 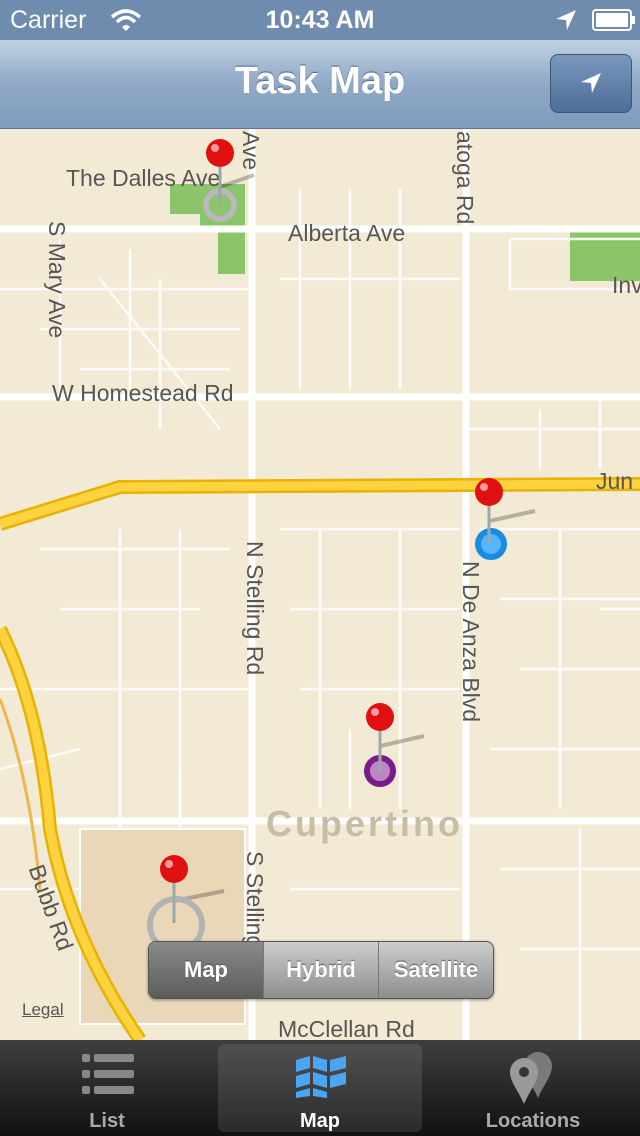 I want to click on tab-list: List, so click(x=107, y=1088).